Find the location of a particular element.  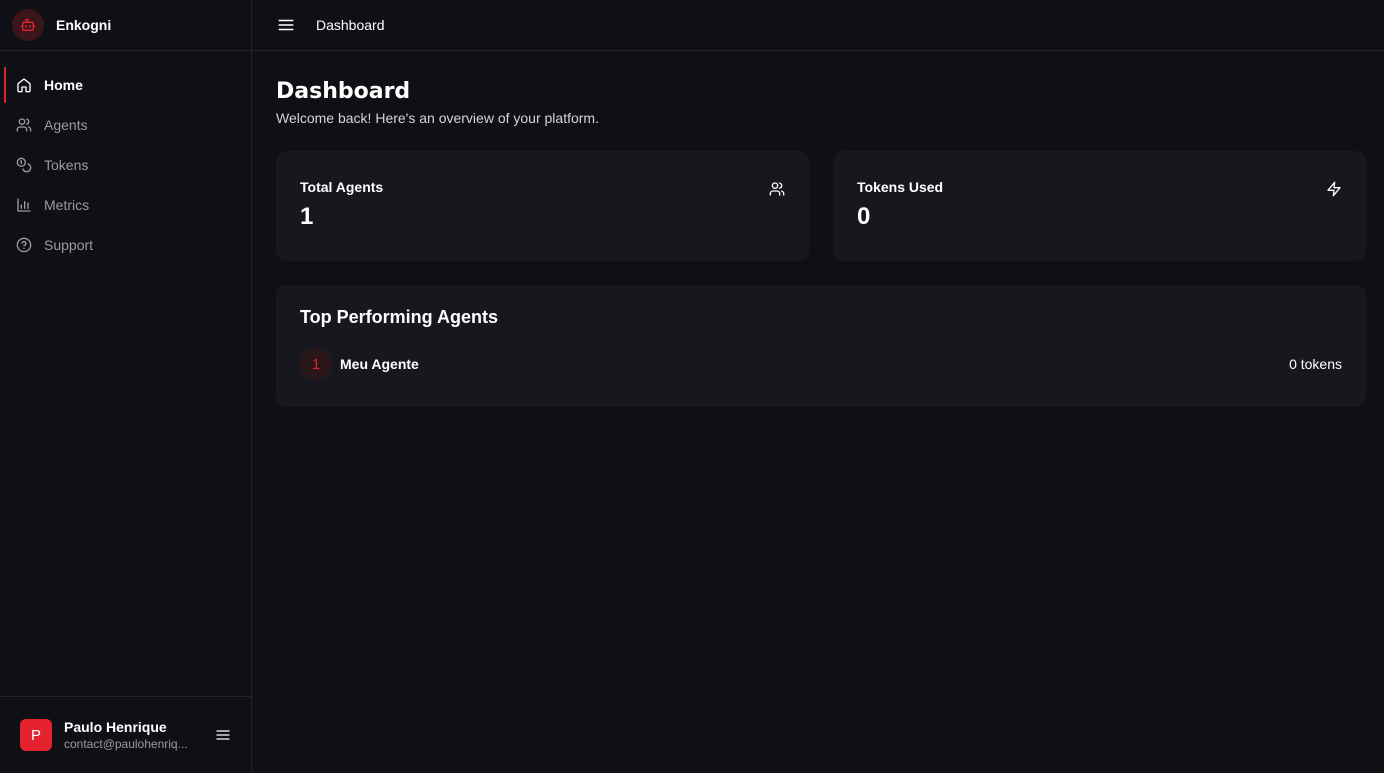

stat-value: 1 is located at coordinates (307, 216).